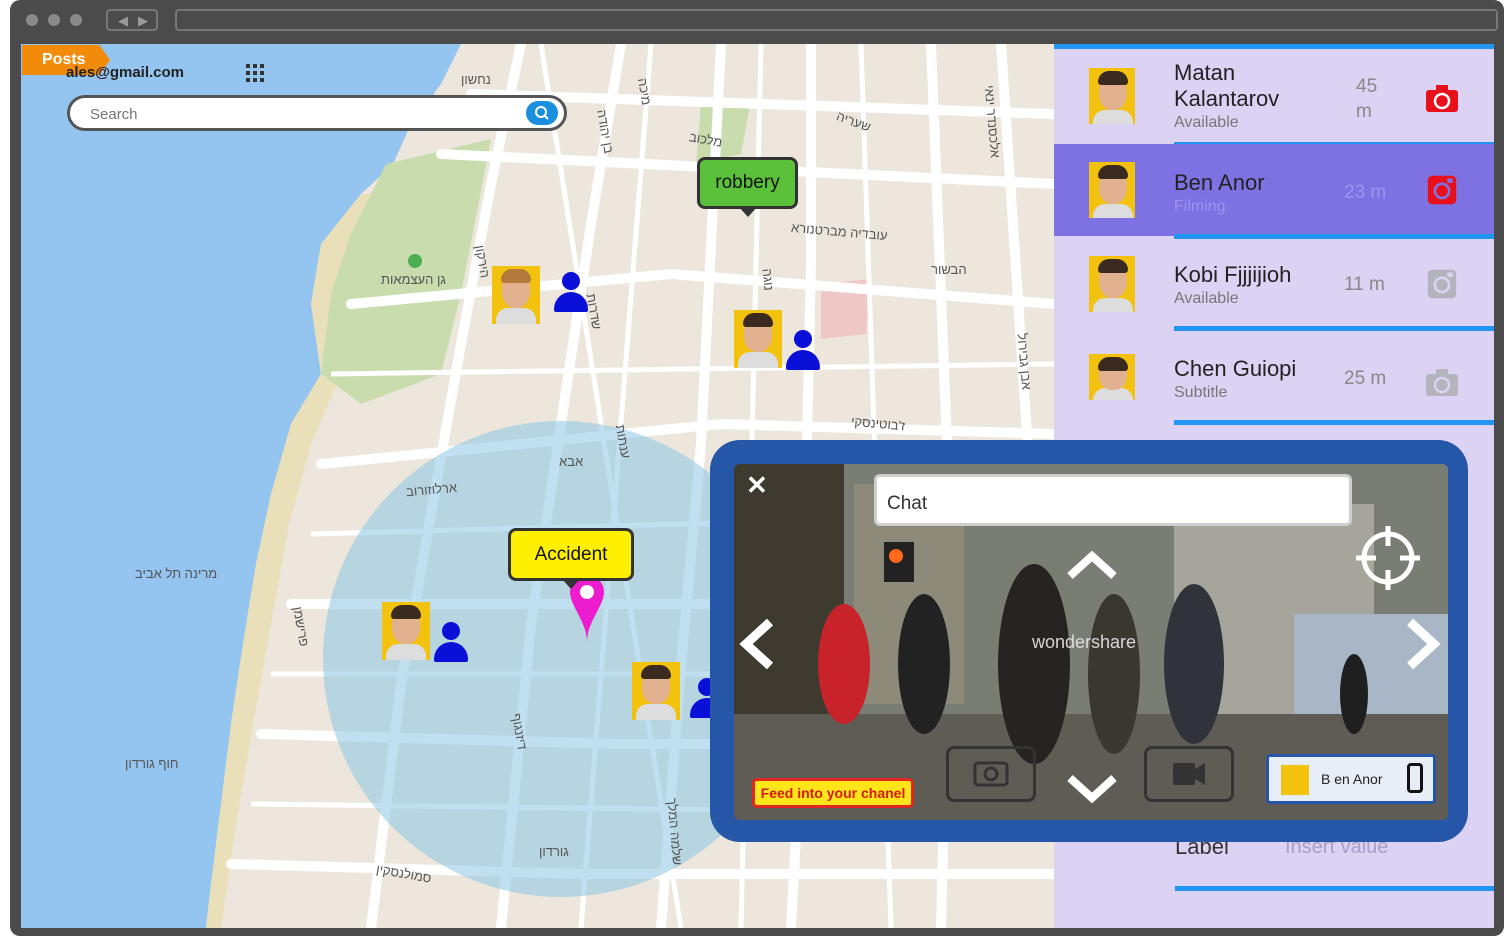  Describe the element at coordinates (836, 20) in the screenshot. I see `address-bar` at that location.